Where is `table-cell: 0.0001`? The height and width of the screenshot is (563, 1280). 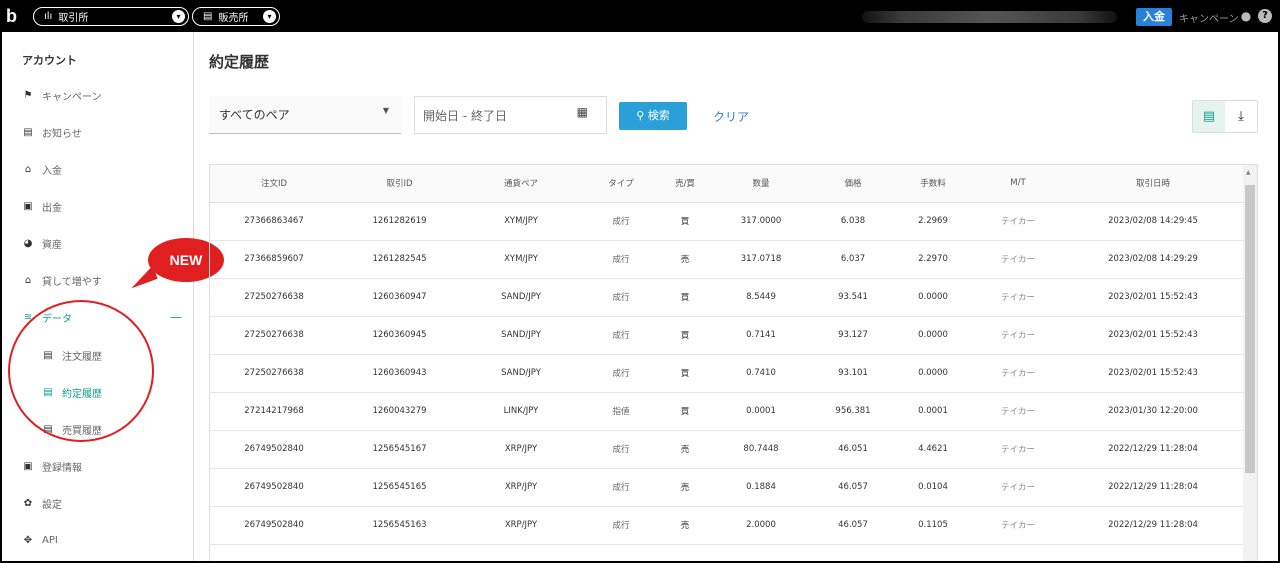 table-cell: 0.0001 is located at coordinates (933, 411).